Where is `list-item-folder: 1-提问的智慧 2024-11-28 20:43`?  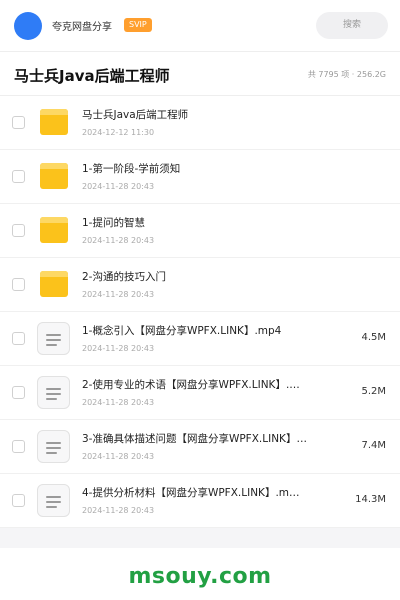 list-item-folder: 1-提问的智慧 2024-11-28 20:43 is located at coordinates (200, 231).